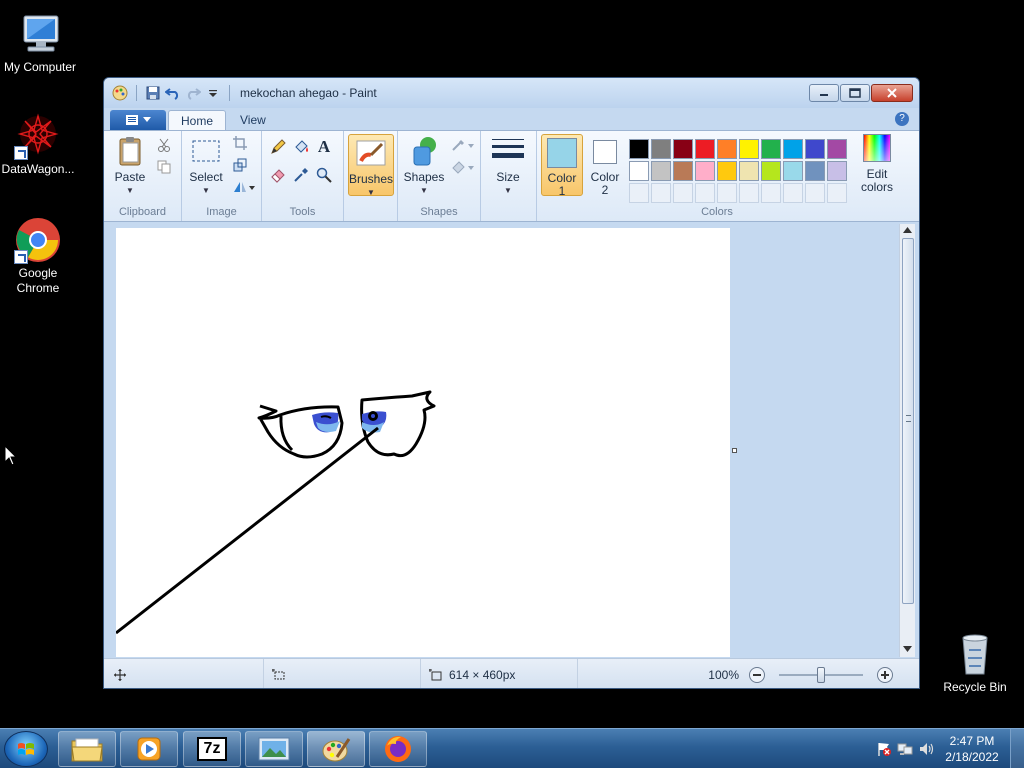  What do you see at coordinates (164, 167) in the screenshot?
I see `copy-icon` at bounding box center [164, 167].